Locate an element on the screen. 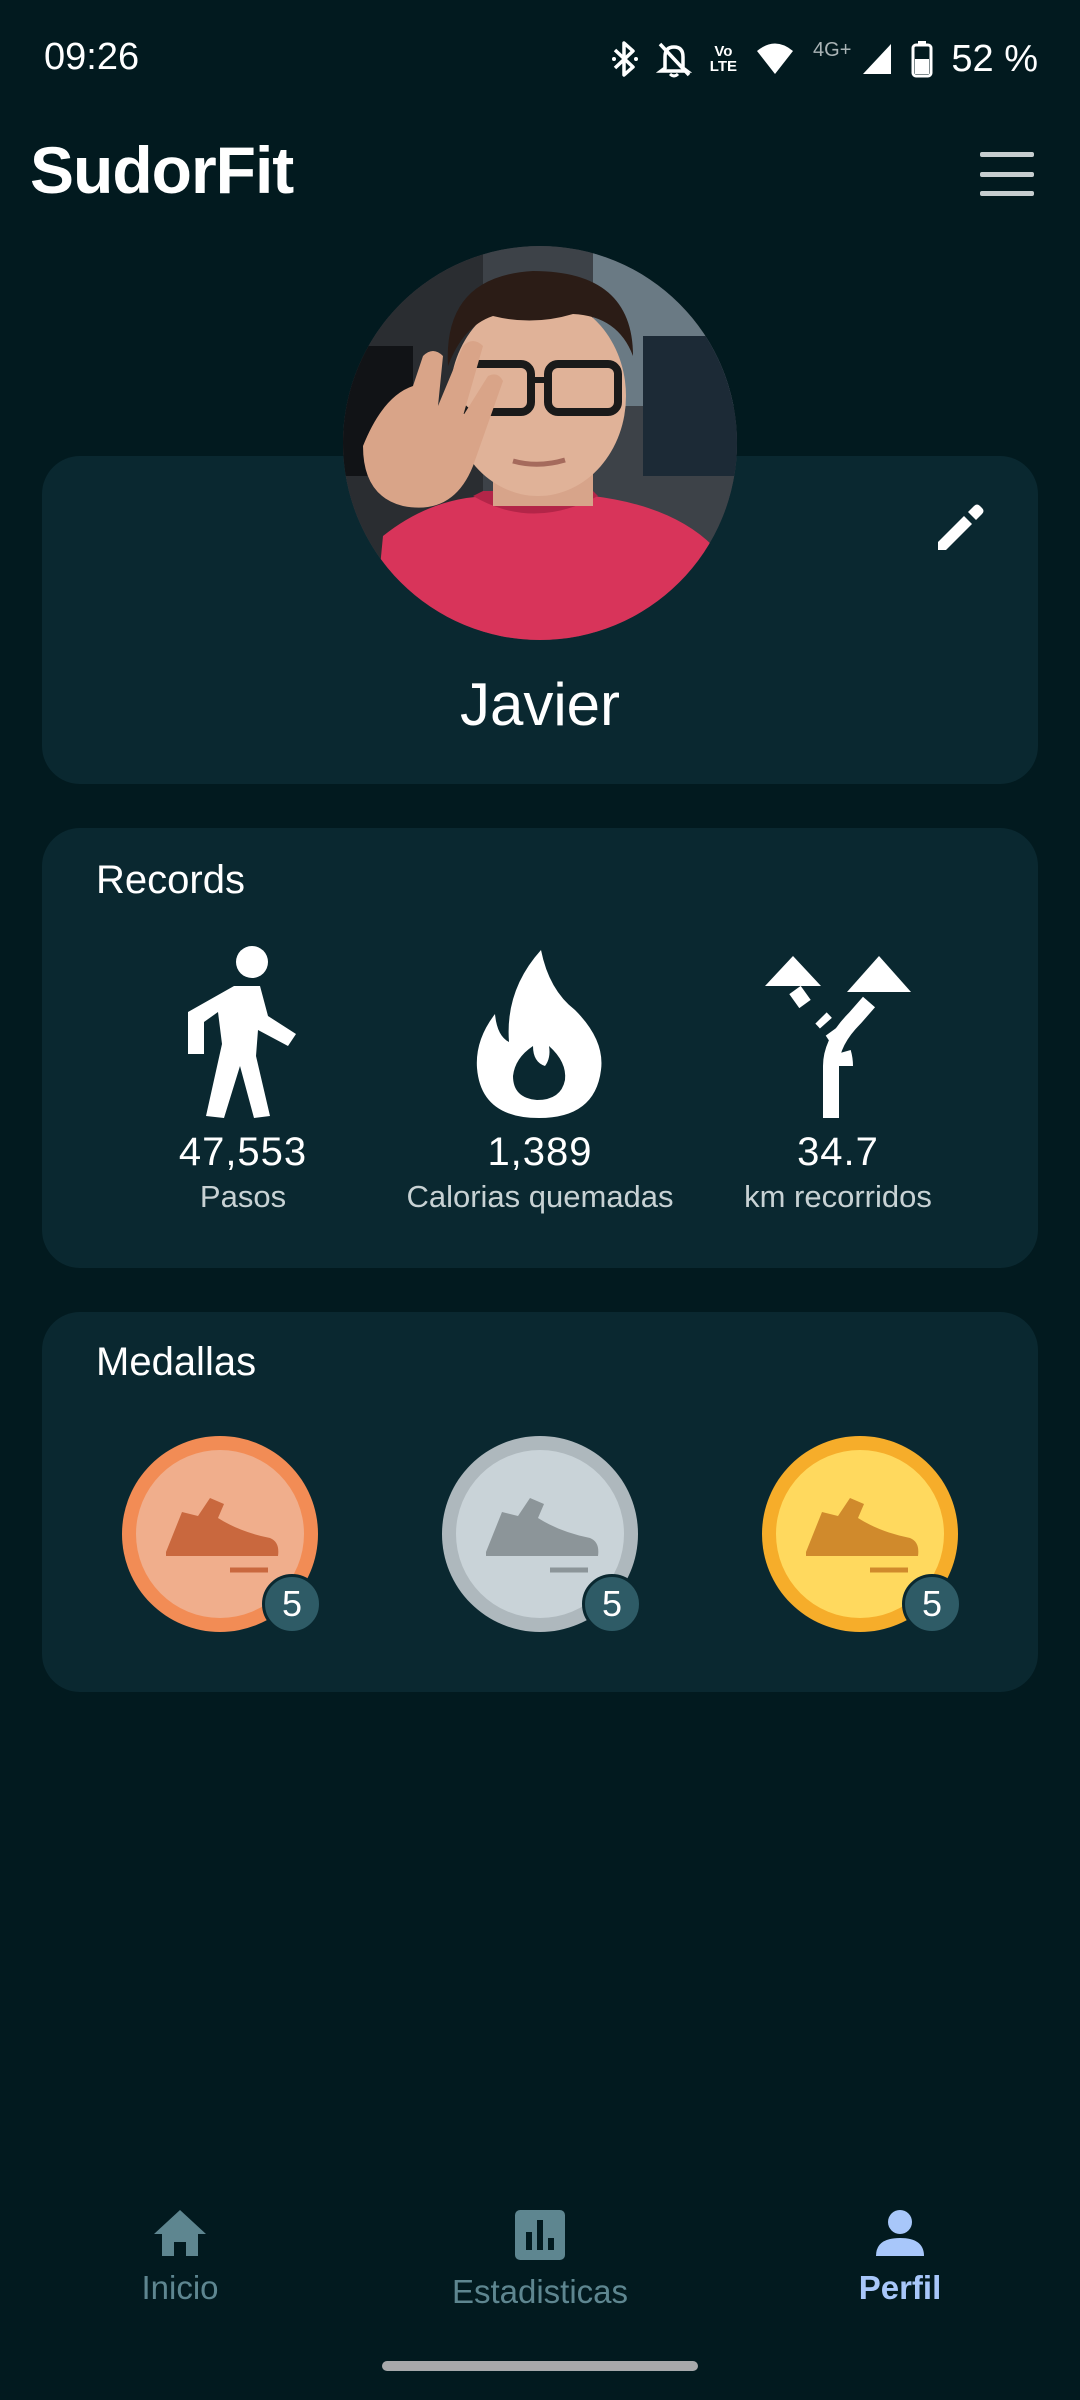  distance-value: 34.7 is located at coordinates (838, 1152).